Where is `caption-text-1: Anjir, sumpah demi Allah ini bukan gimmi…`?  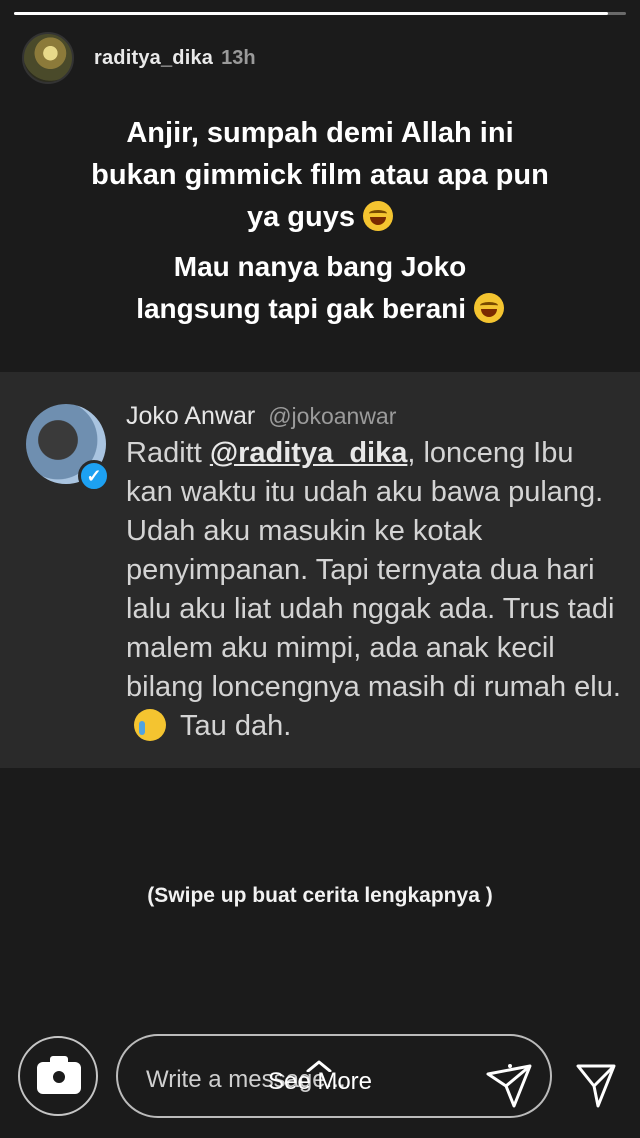 caption-text-1: Anjir, sumpah demi Allah ini bukan gimmi… is located at coordinates (320, 175).